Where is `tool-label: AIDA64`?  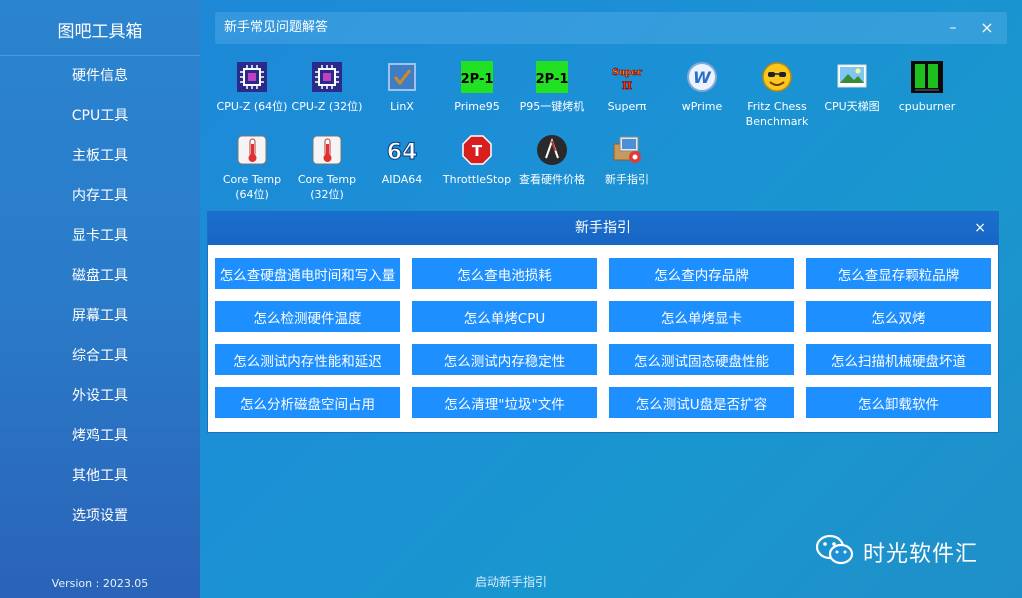 tool-label: AIDA64 is located at coordinates (402, 179).